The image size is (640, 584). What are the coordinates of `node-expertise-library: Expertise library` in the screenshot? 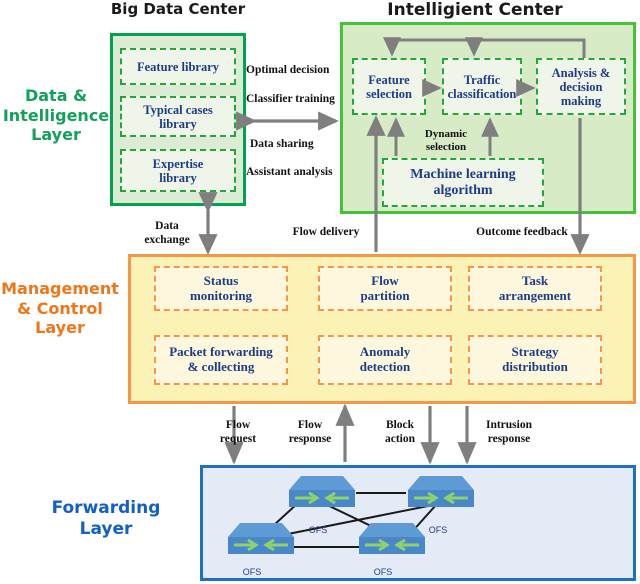 It's located at (178, 170).